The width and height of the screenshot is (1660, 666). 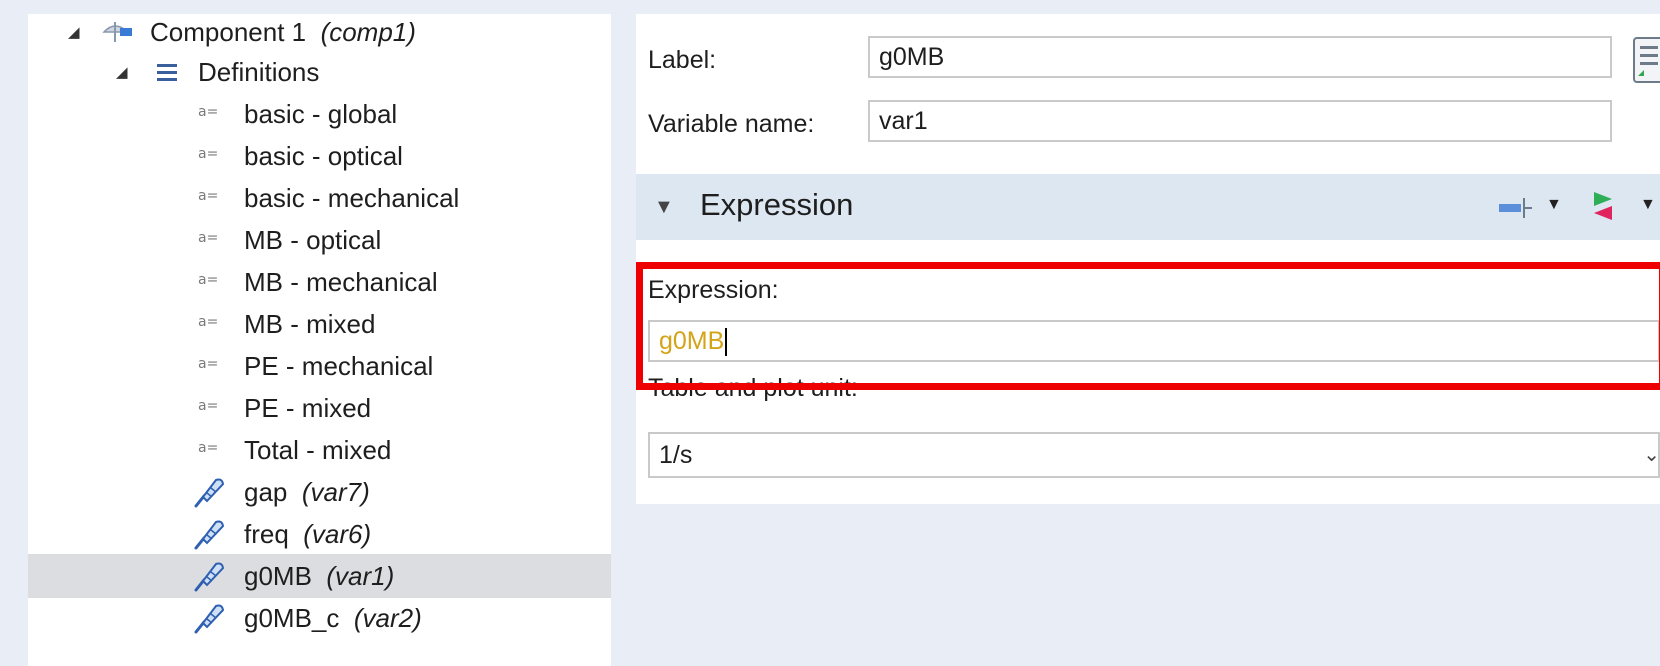 What do you see at coordinates (682, 60) in the screenshot?
I see `label-caption: Label:` at bounding box center [682, 60].